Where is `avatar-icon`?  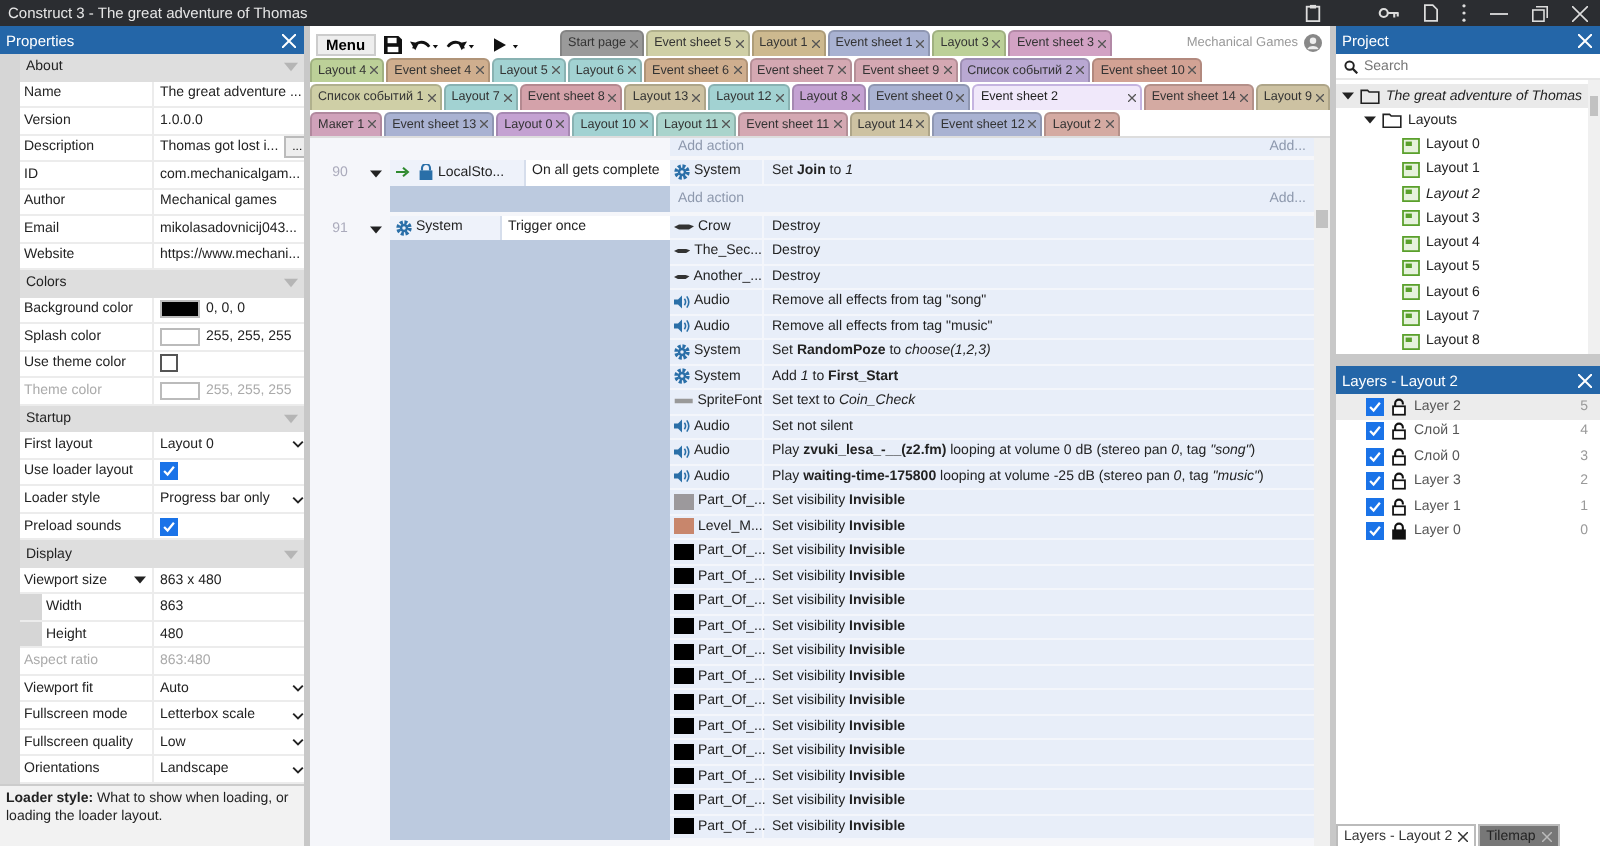 avatar-icon is located at coordinates (1313, 42).